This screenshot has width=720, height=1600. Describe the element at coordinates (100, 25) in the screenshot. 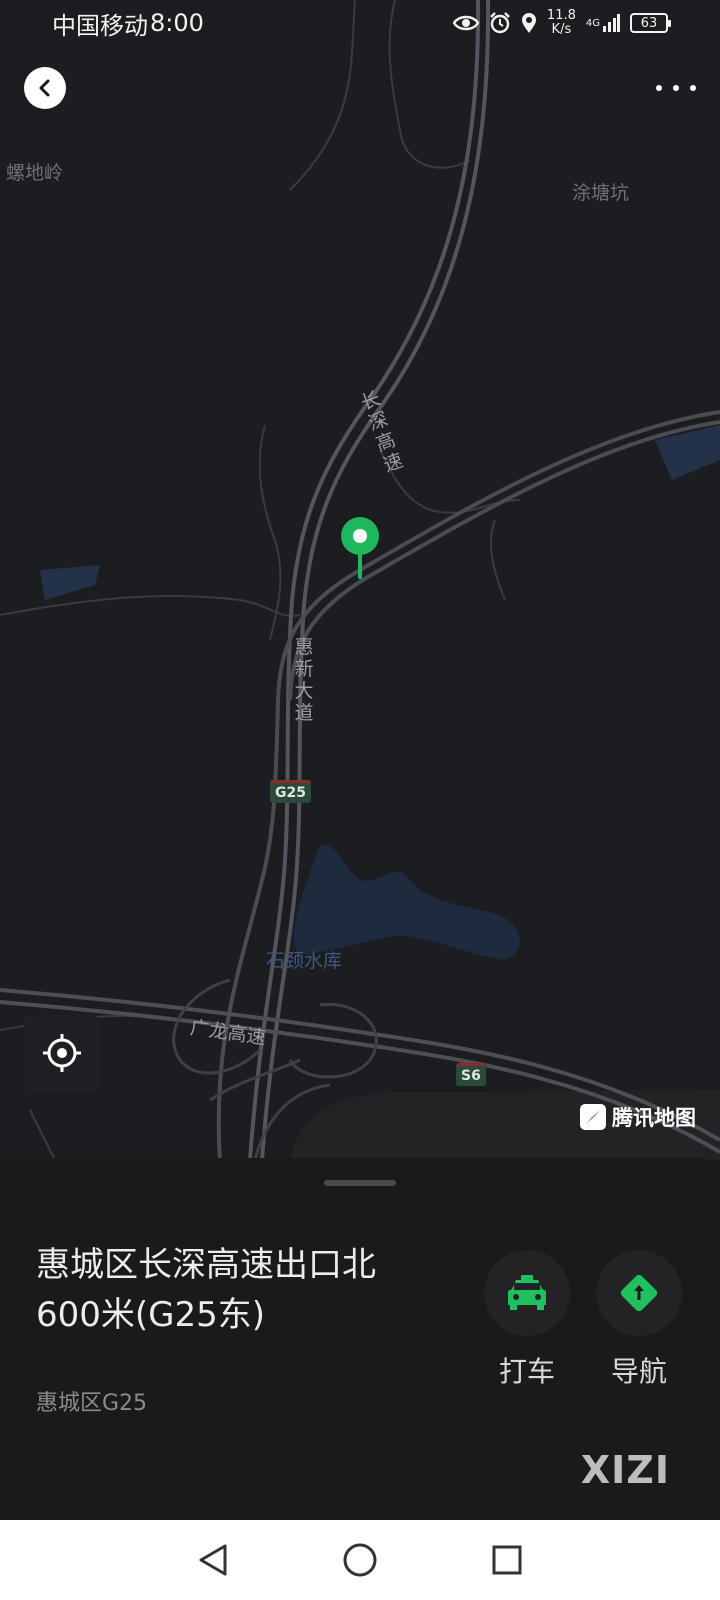

I see `carrier-name: 中国移动` at that location.